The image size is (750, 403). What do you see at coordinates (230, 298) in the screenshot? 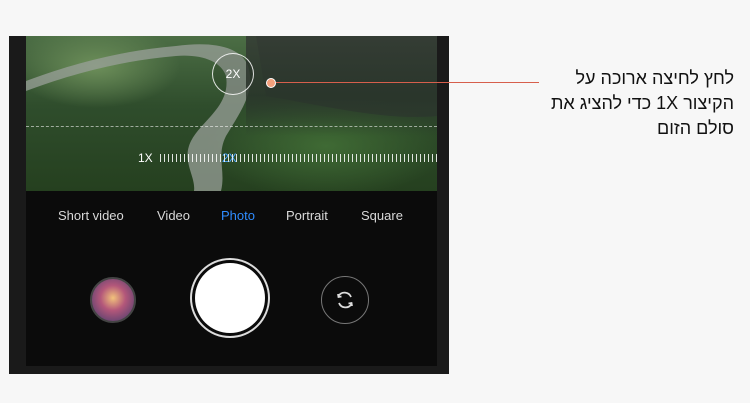
I see `shutter-button` at bounding box center [230, 298].